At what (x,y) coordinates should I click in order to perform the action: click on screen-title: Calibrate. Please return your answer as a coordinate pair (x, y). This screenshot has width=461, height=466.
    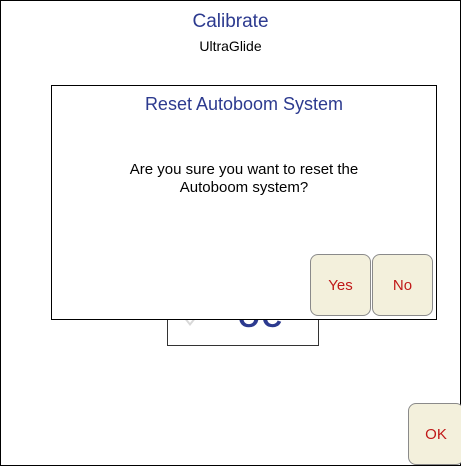
    Looking at the image, I should click on (230, 21).